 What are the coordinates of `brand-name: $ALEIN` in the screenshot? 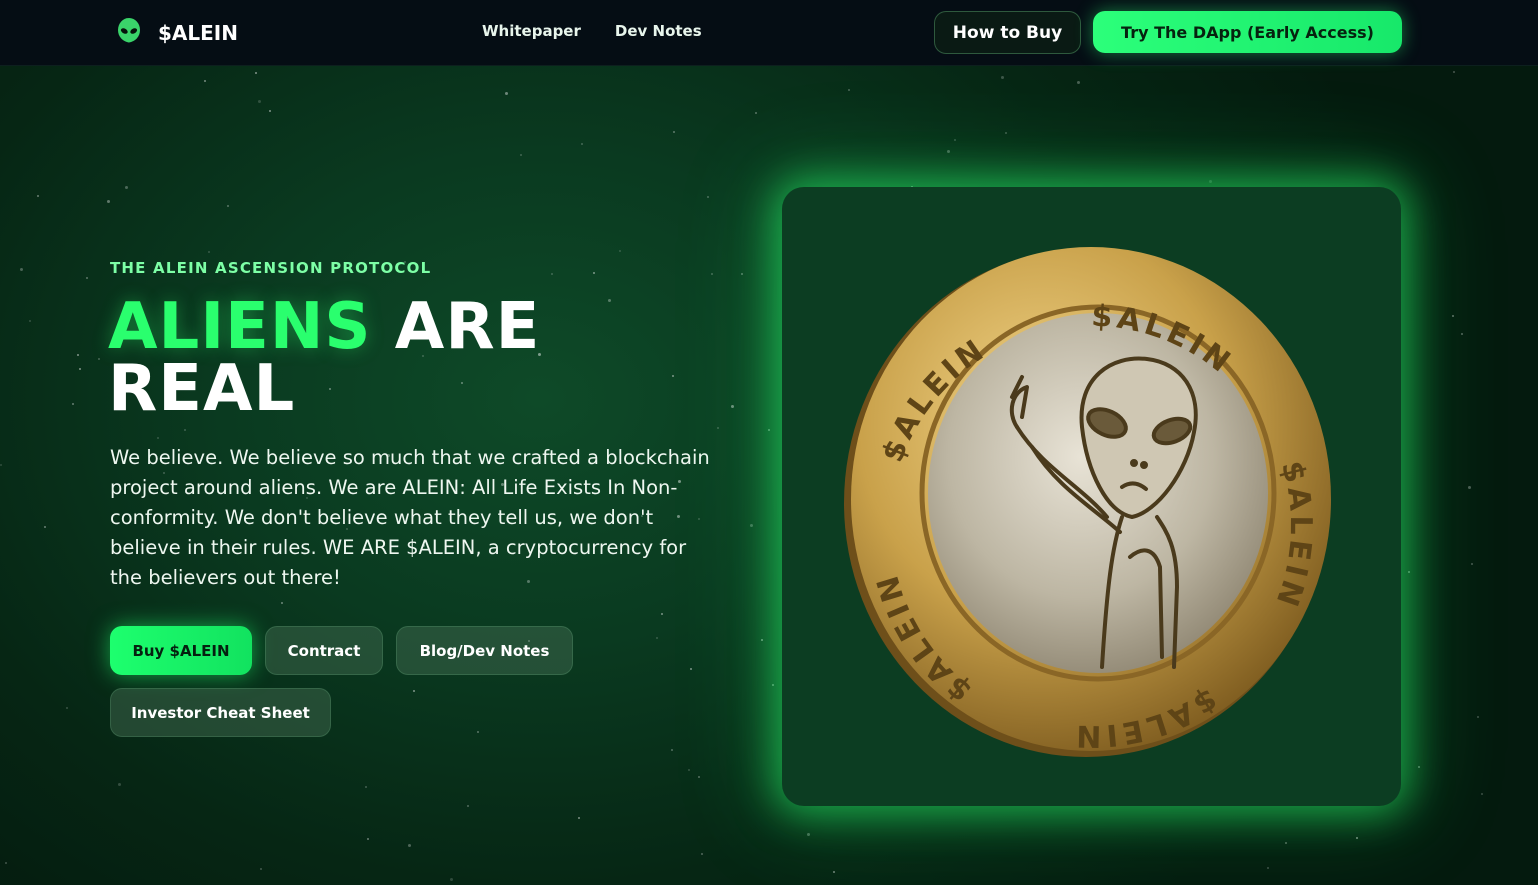 It's located at (198, 33).